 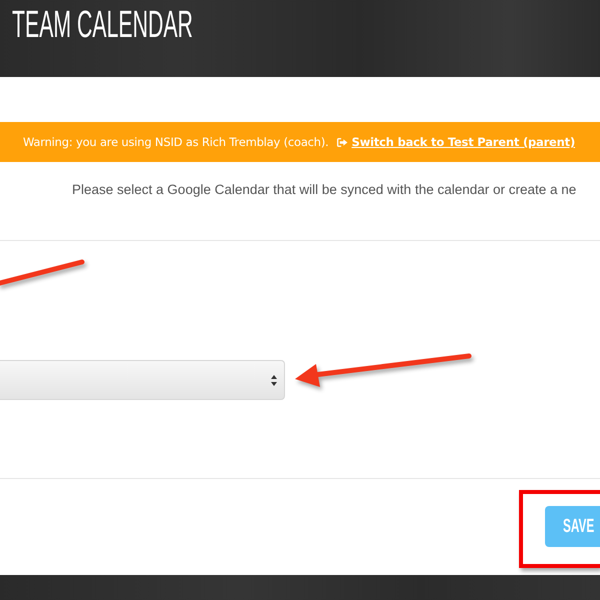 What do you see at coordinates (324, 189) in the screenshot?
I see `instructions-text: Please select a Google Calendar that will be synced with the calendar or create a ne` at bounding box center [324, 189].